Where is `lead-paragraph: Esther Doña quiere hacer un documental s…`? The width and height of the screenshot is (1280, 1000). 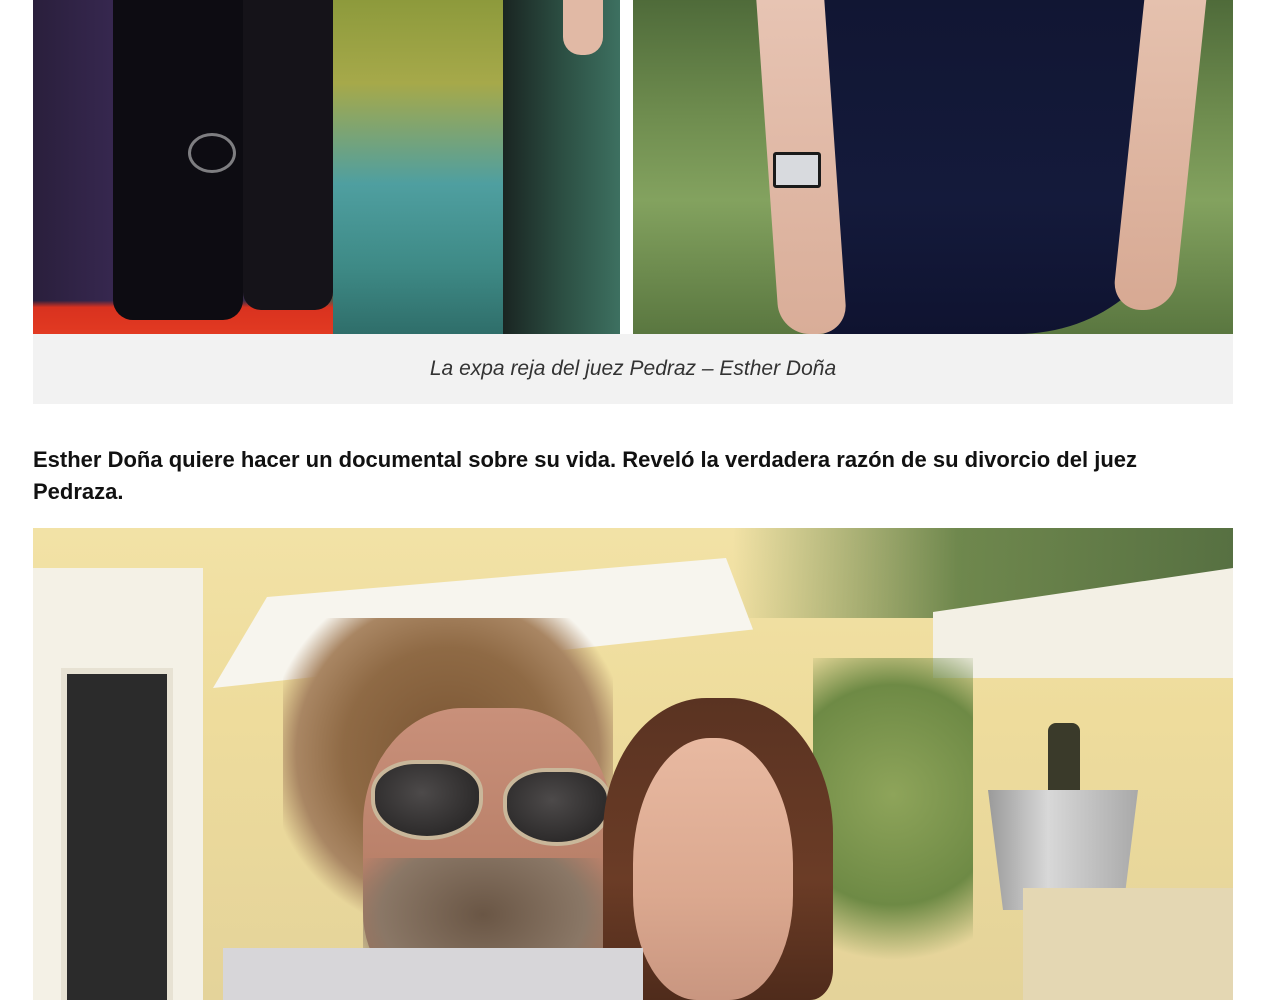
lead-paragraph: Esther Doña quiere hacer un documental s… is located at coordinates (585, 475).